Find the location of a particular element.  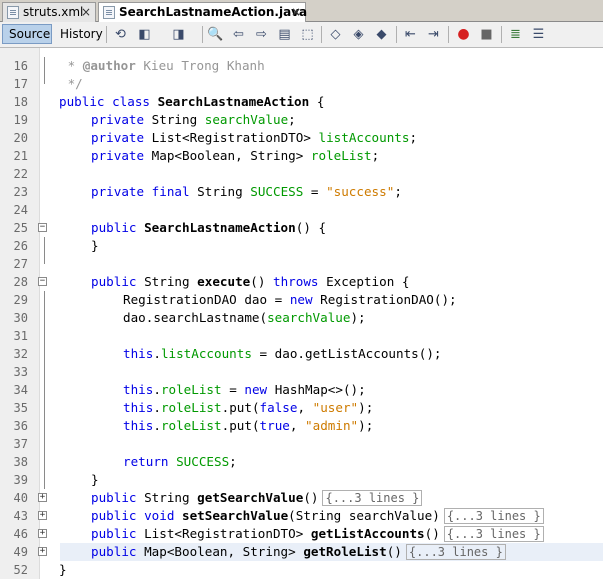

shift-right-icon: ⇥ is located at coordinates (433, 34).